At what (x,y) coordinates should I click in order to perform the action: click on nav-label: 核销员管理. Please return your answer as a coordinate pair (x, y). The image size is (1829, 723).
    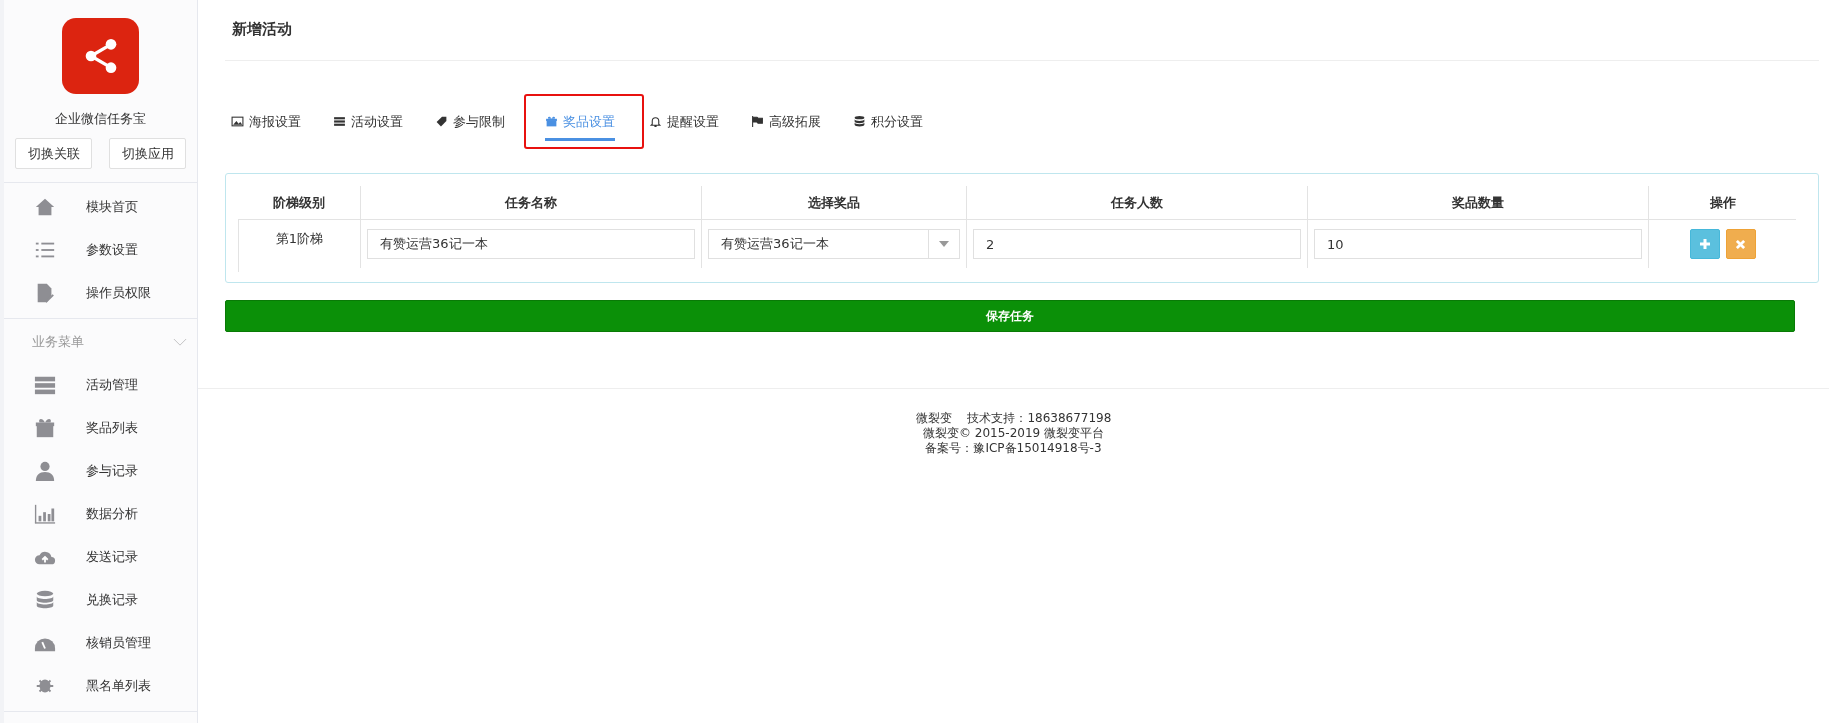
    Looking at the image, I should click on (118, 642).